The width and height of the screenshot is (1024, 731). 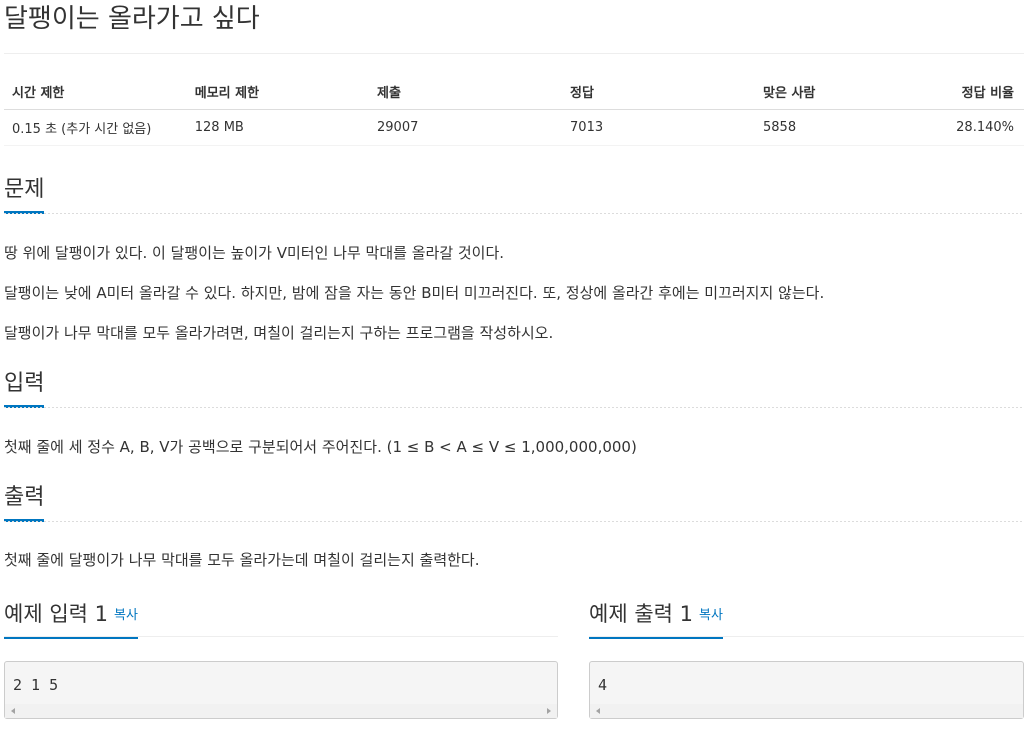 What do you see at coordinates (56, 614) in the screenshot?
I see `sample-input-heading-text: 예제 입력 1` at bounding box center [56, 614].